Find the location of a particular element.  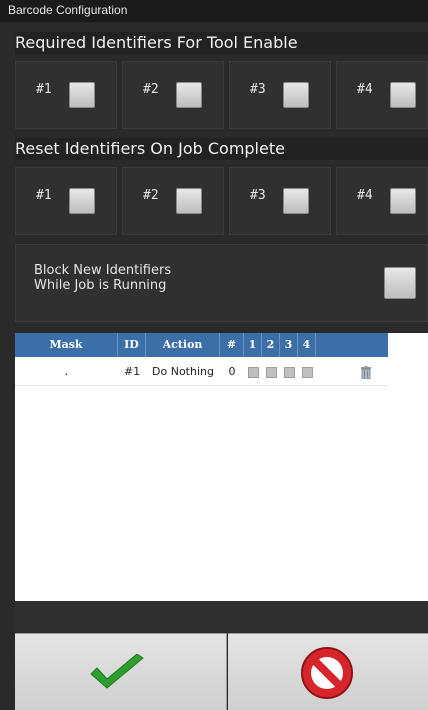

cancel-button is located at coordinates (328, 671).